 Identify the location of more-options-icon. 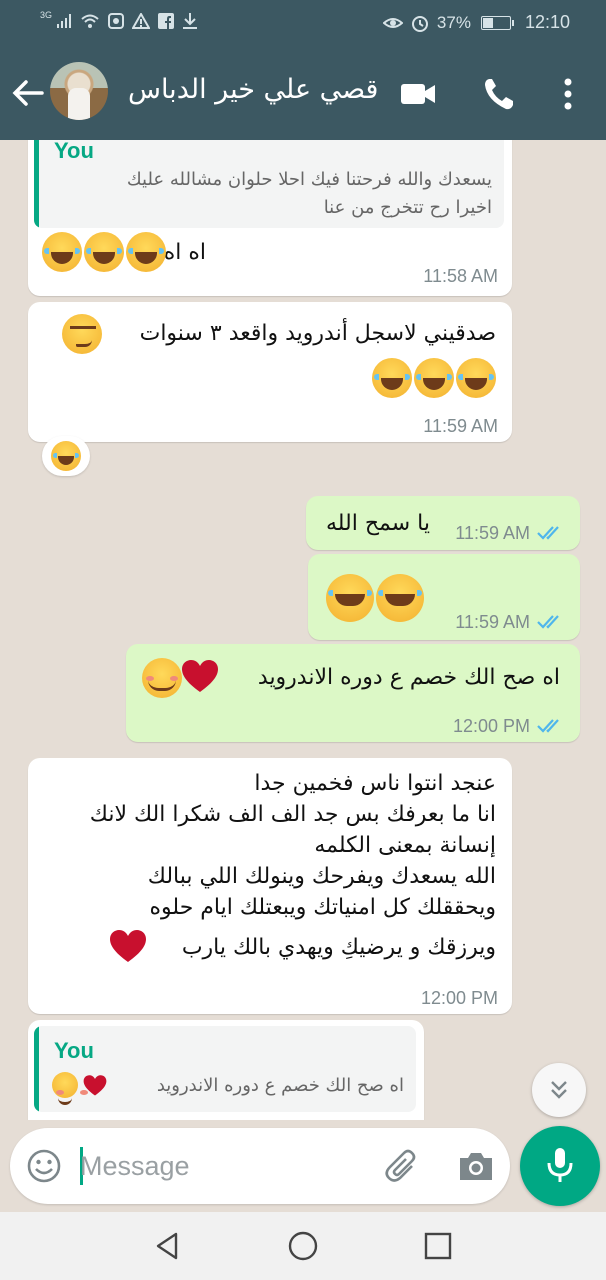
(568, 94).